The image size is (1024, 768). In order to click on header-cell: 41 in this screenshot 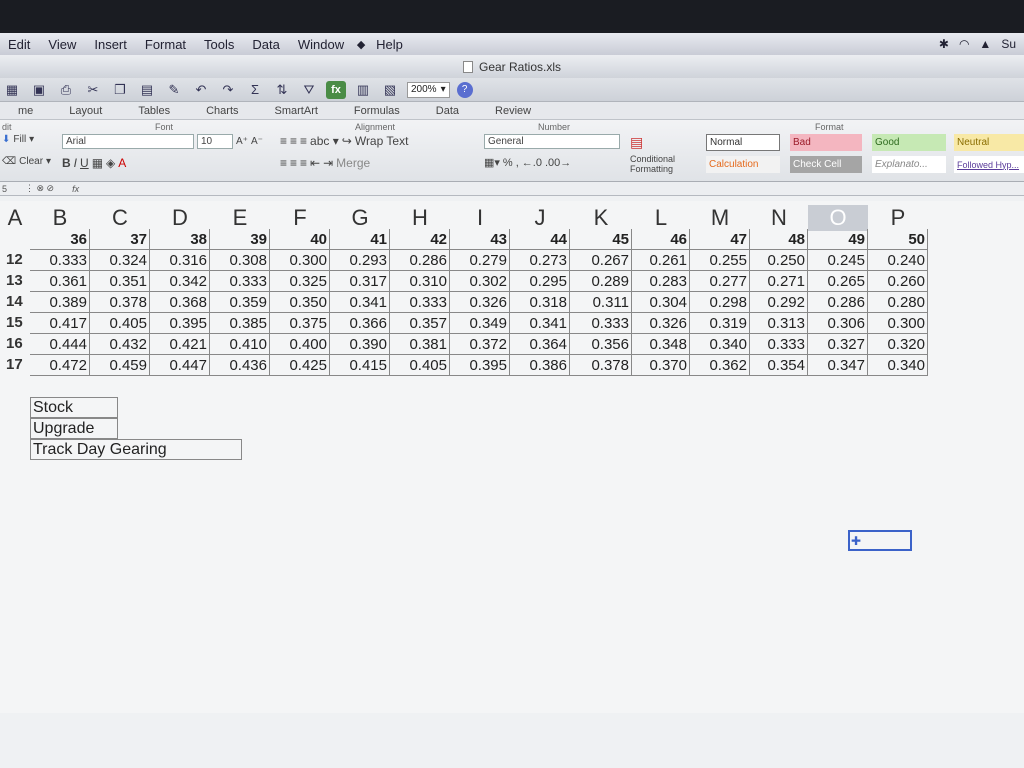, I will do `click(360, 239)`.